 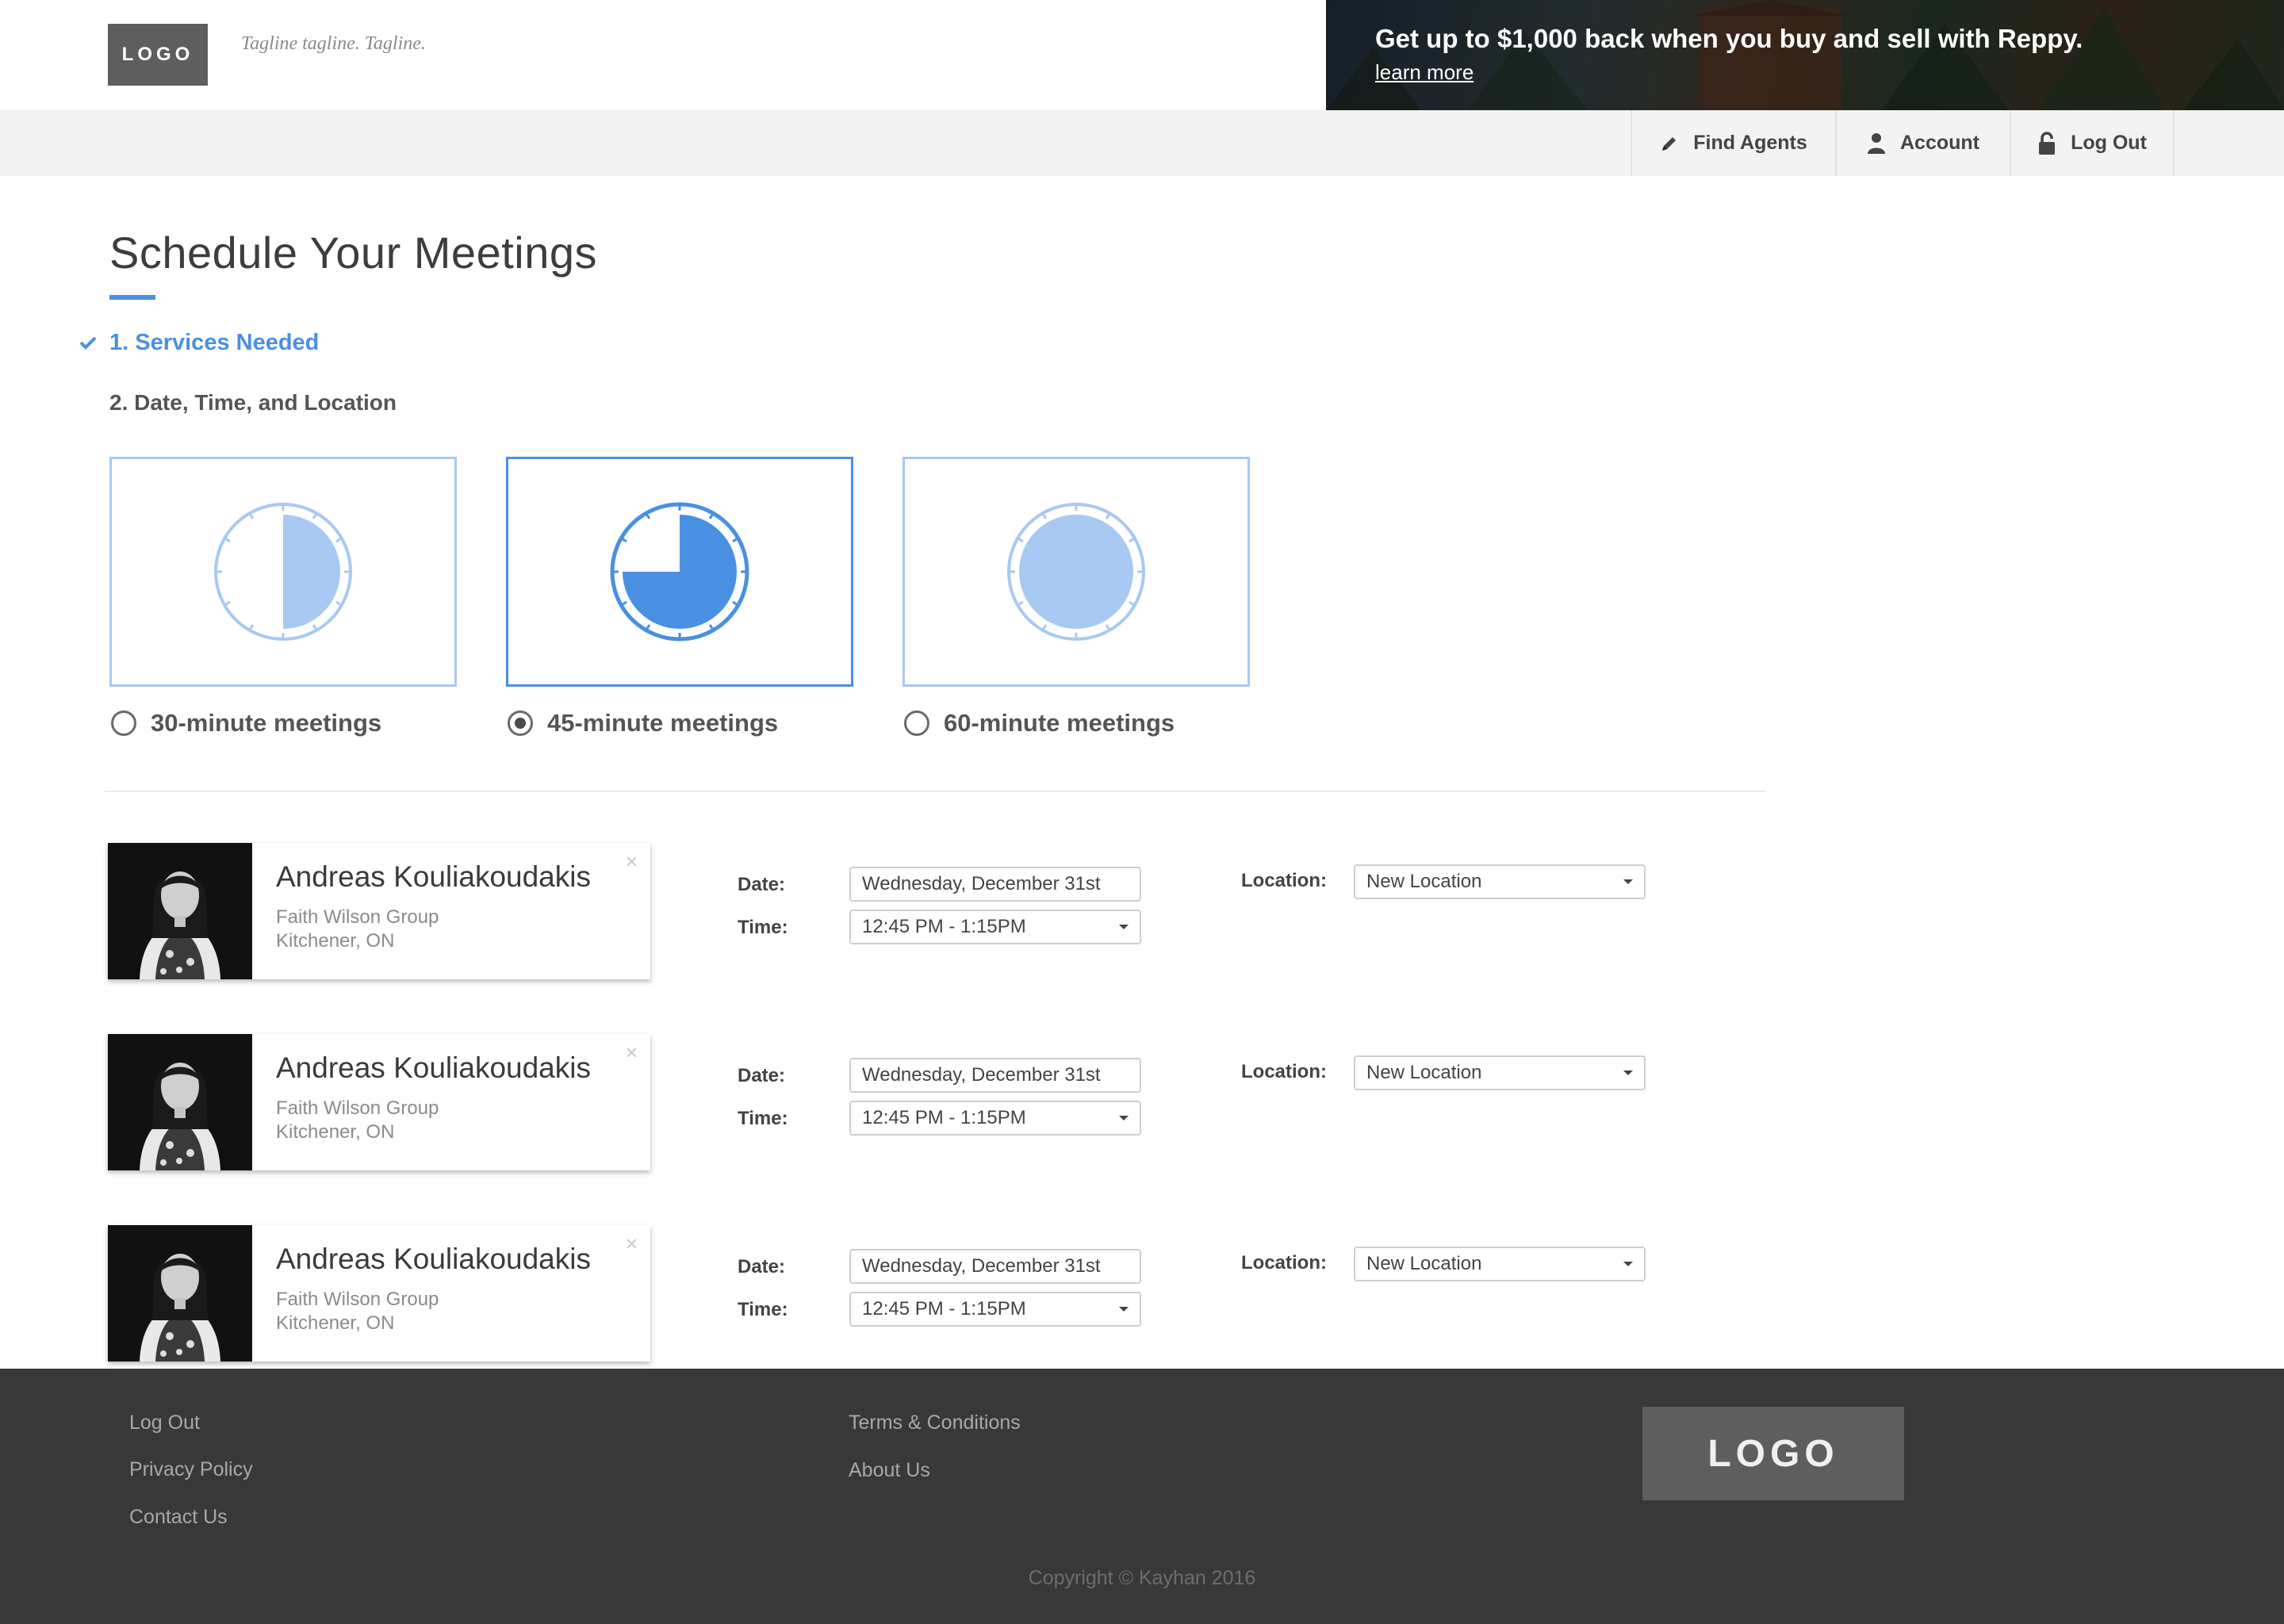 What do you see at coordinates (214, 342) in the screenshot?
I see `step-services-needed-label: 1. Services Needed` at bounding box center [214, 342].